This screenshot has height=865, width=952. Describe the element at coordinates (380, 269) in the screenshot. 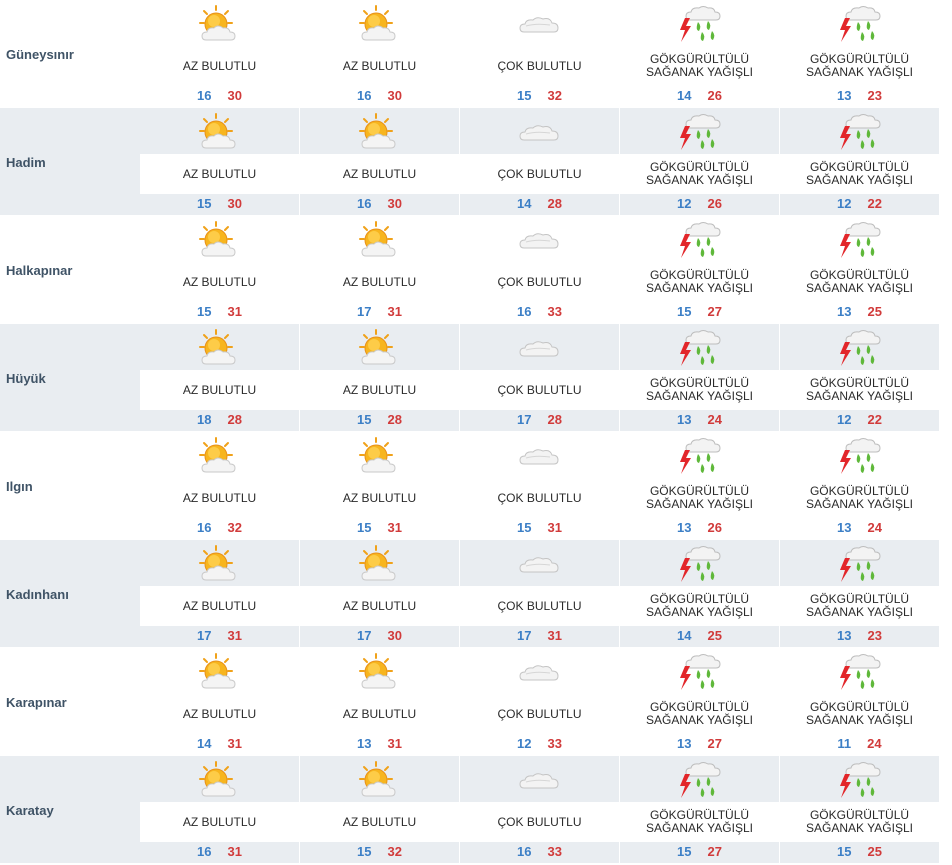

I see `forecast-day-cell: AZ BULUTLU 17 31` at that location.